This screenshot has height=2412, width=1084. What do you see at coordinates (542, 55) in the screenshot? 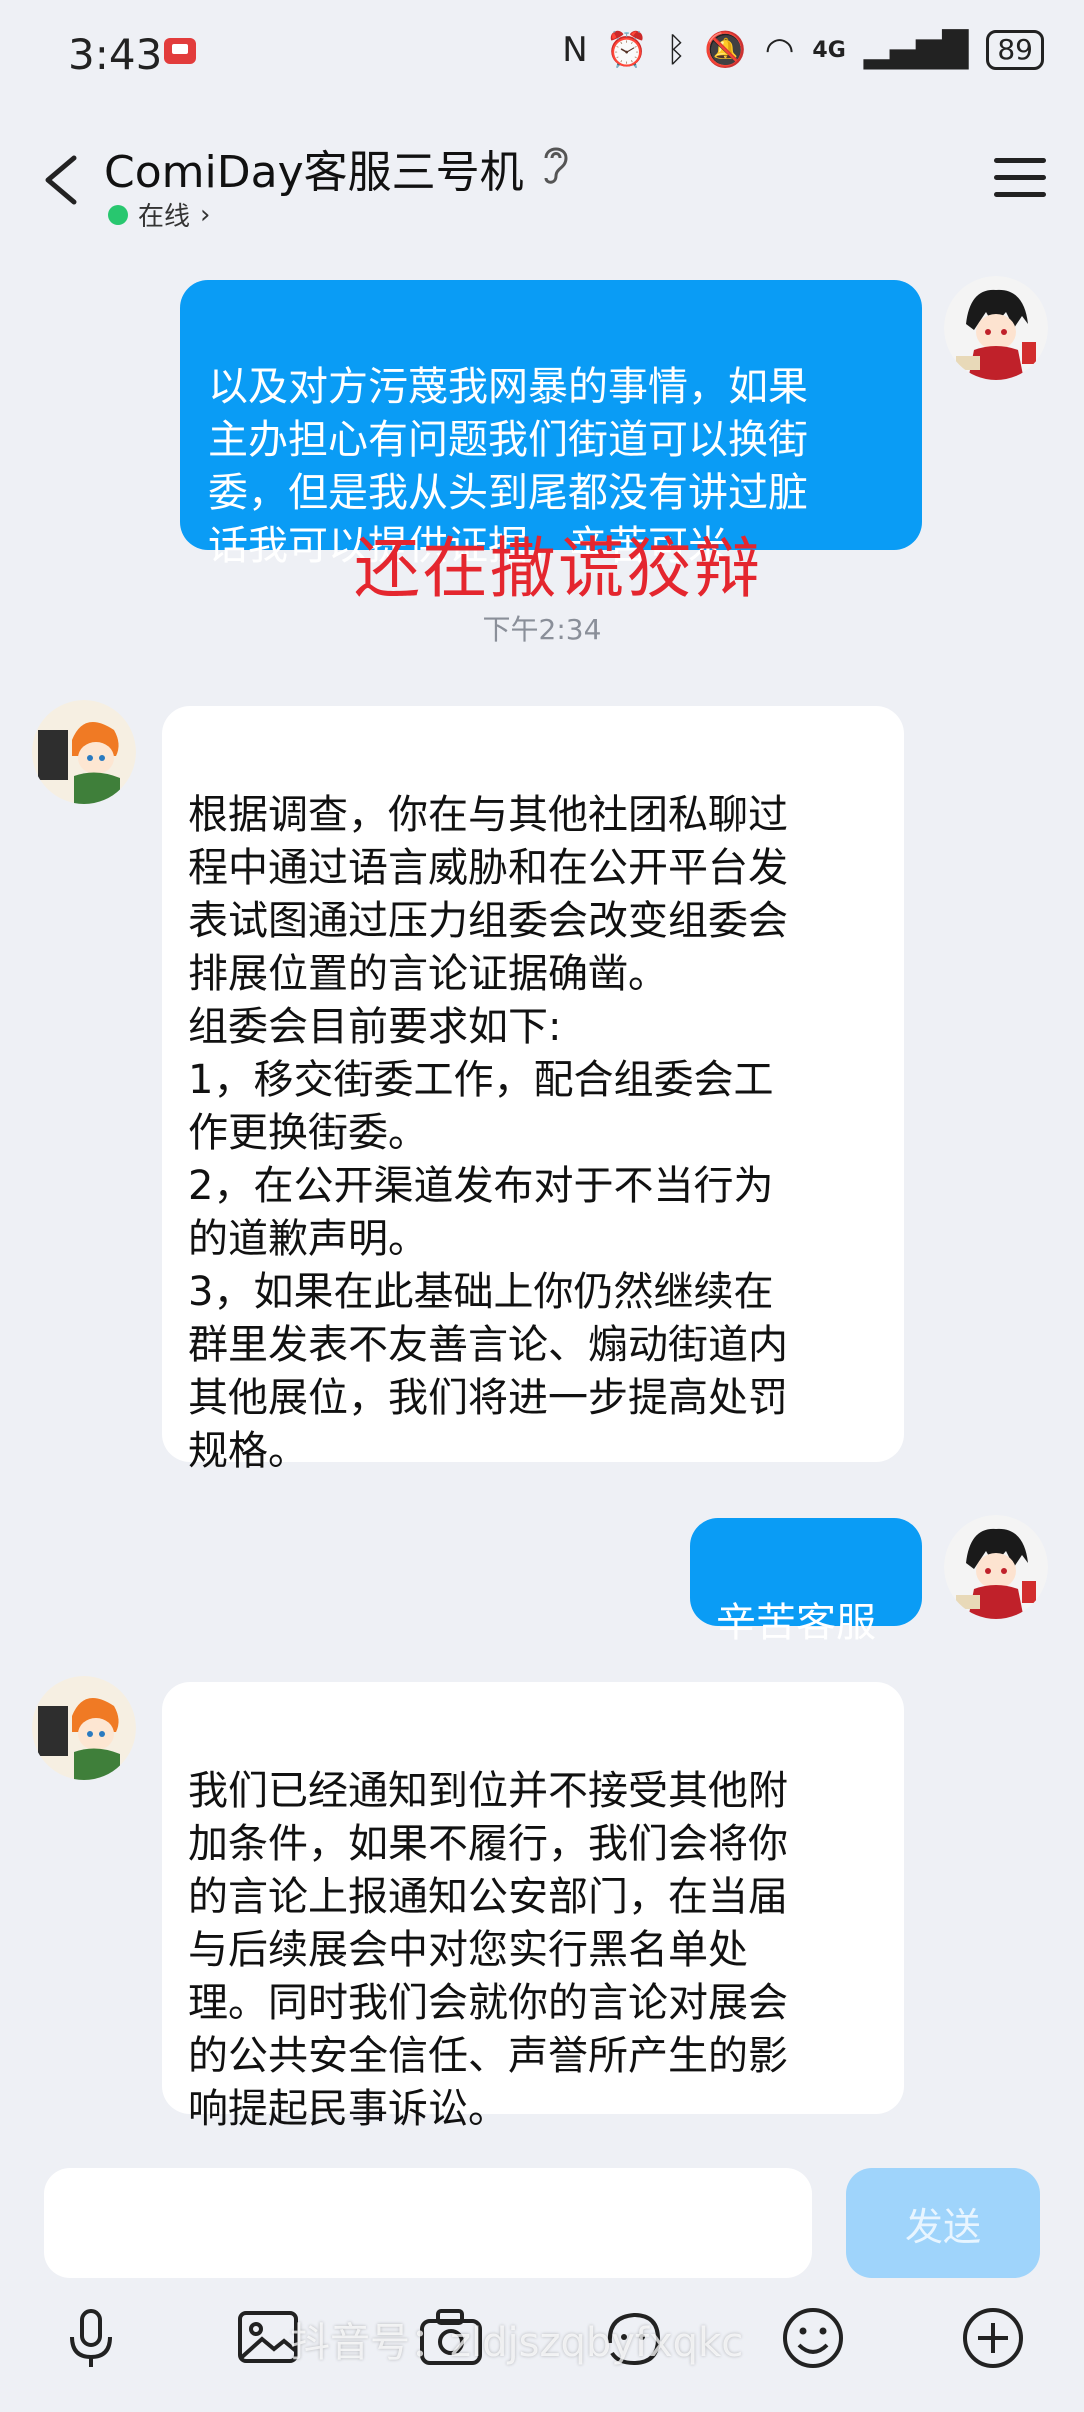
I see `status-bar: 3:43 N ⏰ ᛒ 🔕 ◠ 4G ▂▄▆█ 89` at bounding box center [542, 55].